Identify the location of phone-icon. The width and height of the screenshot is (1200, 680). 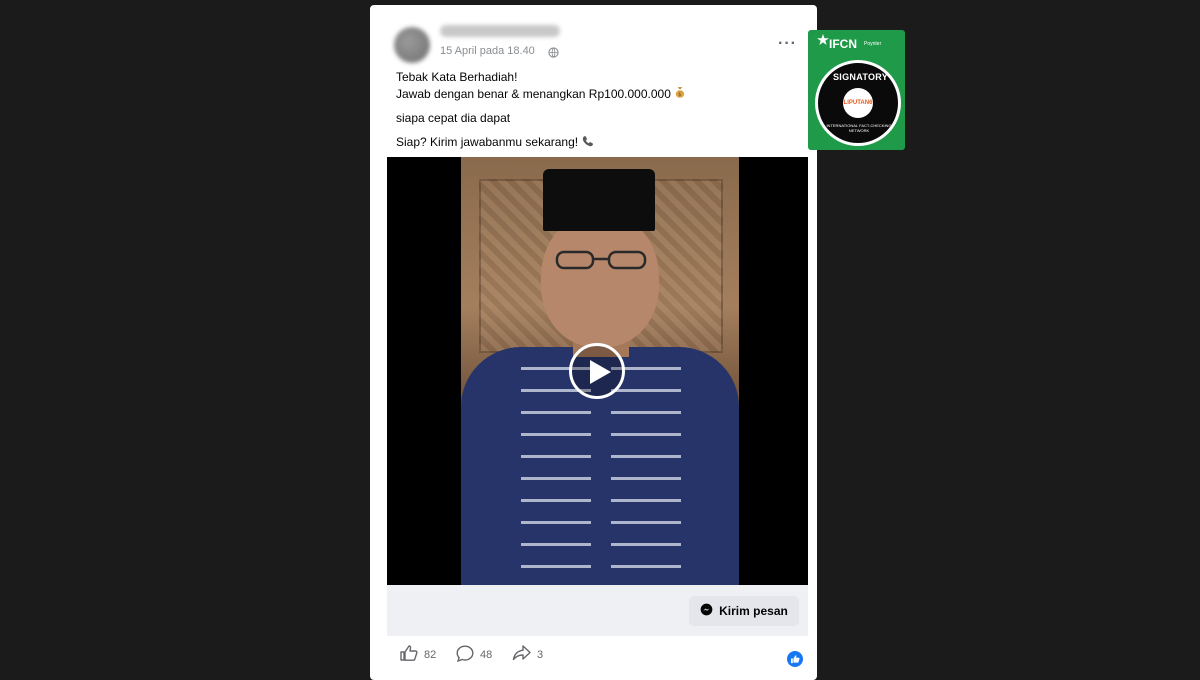
(588, 143).